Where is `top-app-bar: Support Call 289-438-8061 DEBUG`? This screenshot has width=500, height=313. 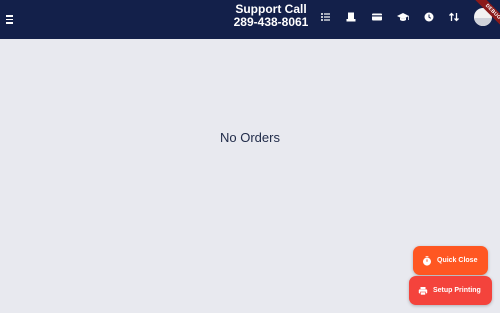 top-app-bar: Support Call 289-438-8061 DEBUG is located at coordinates (250, 19).